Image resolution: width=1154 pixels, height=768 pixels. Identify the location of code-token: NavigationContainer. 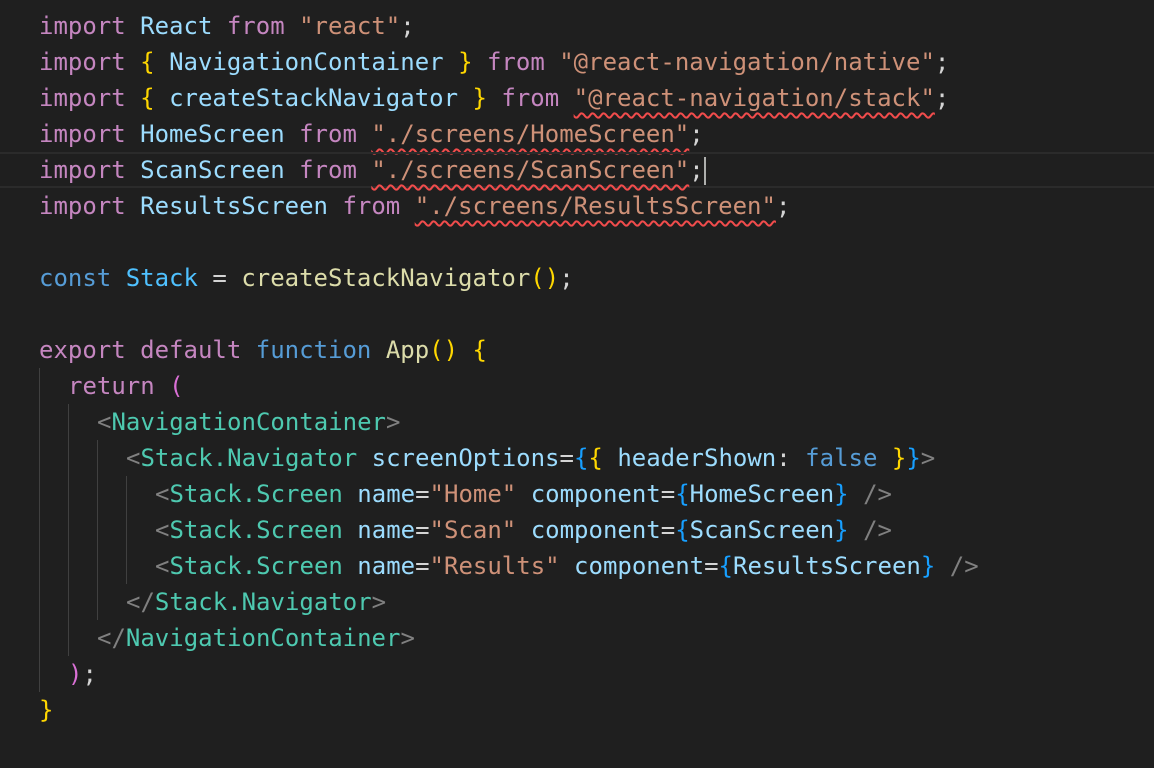
(306, 62).